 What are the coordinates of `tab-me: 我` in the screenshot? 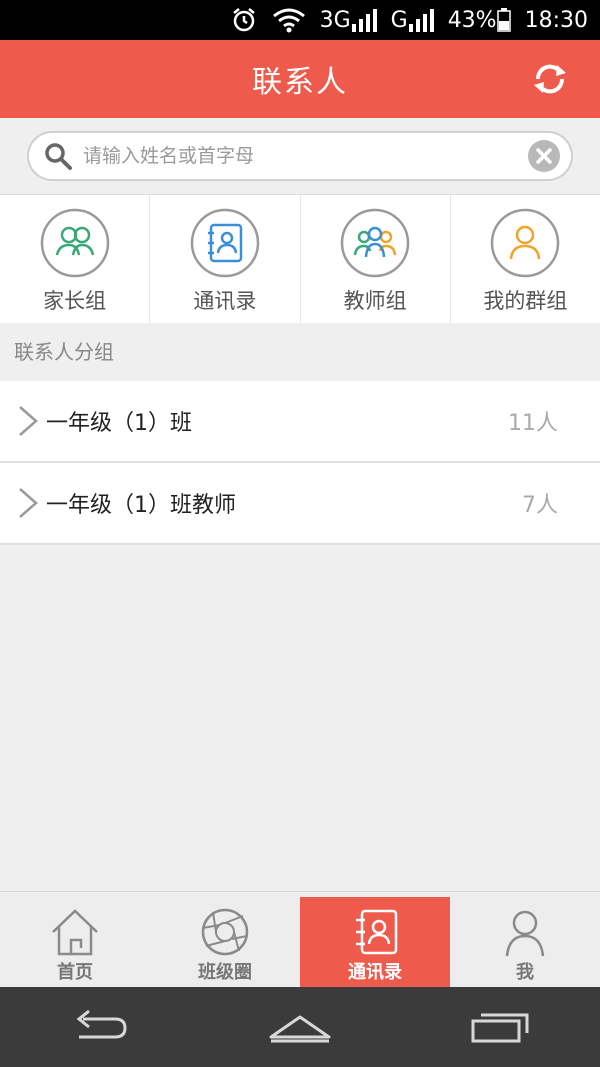 It's located at (525, 939).